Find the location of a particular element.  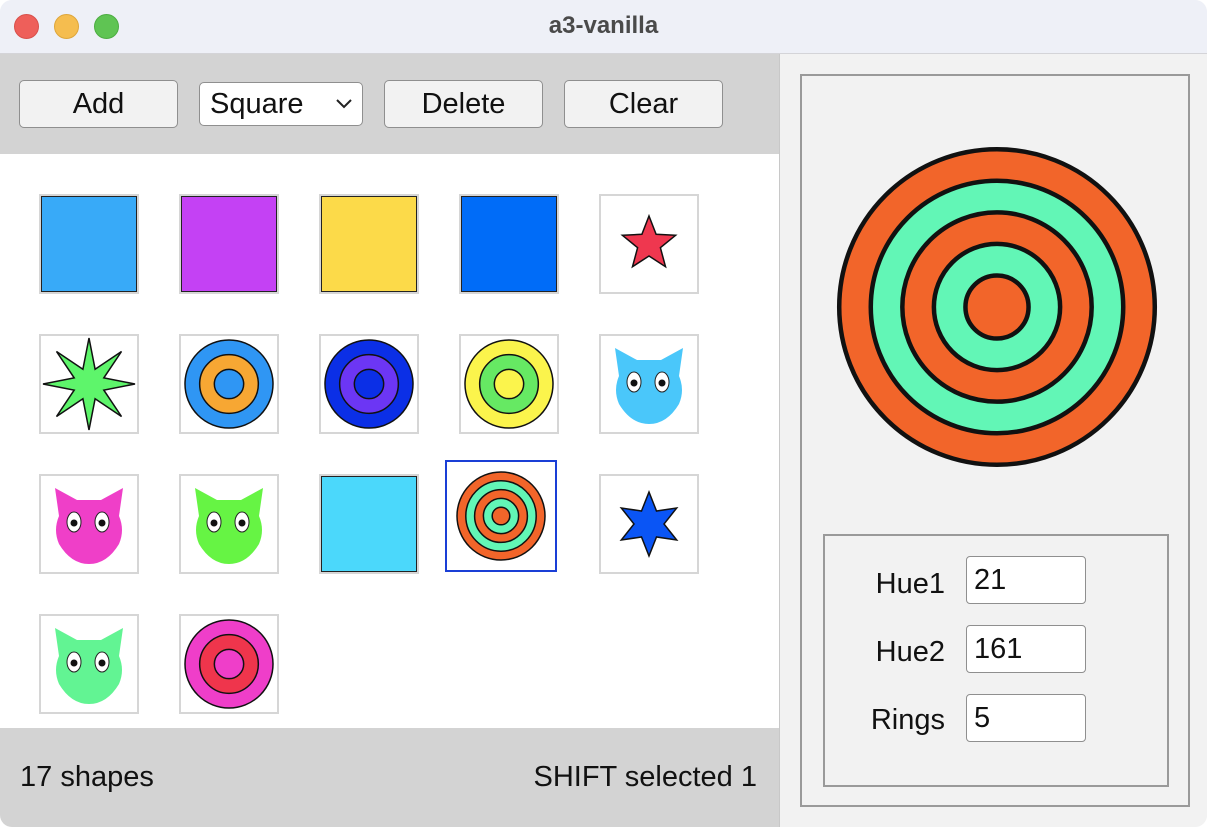

hue1-label: Hue1 is located at coordinates (910, 584).